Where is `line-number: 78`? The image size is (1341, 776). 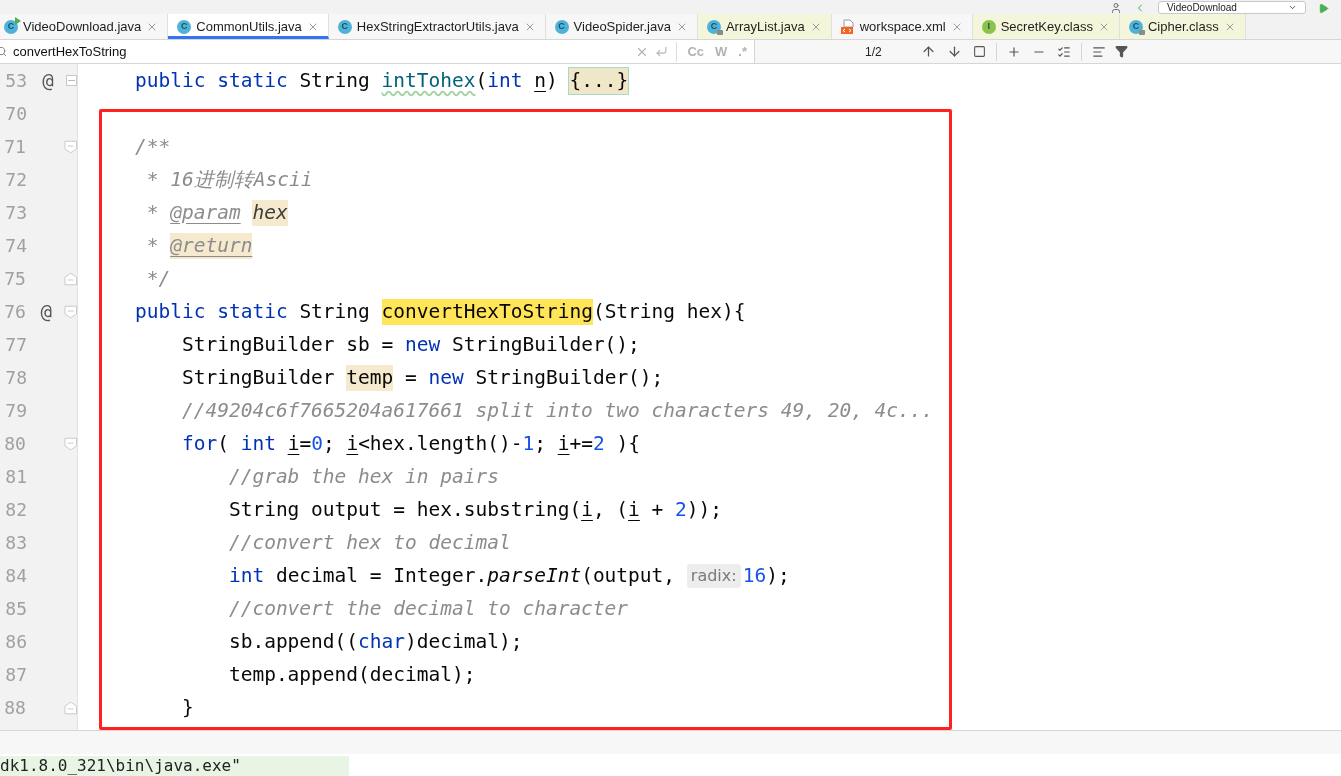
line-number: 78 is located at coordinates (16, 378).